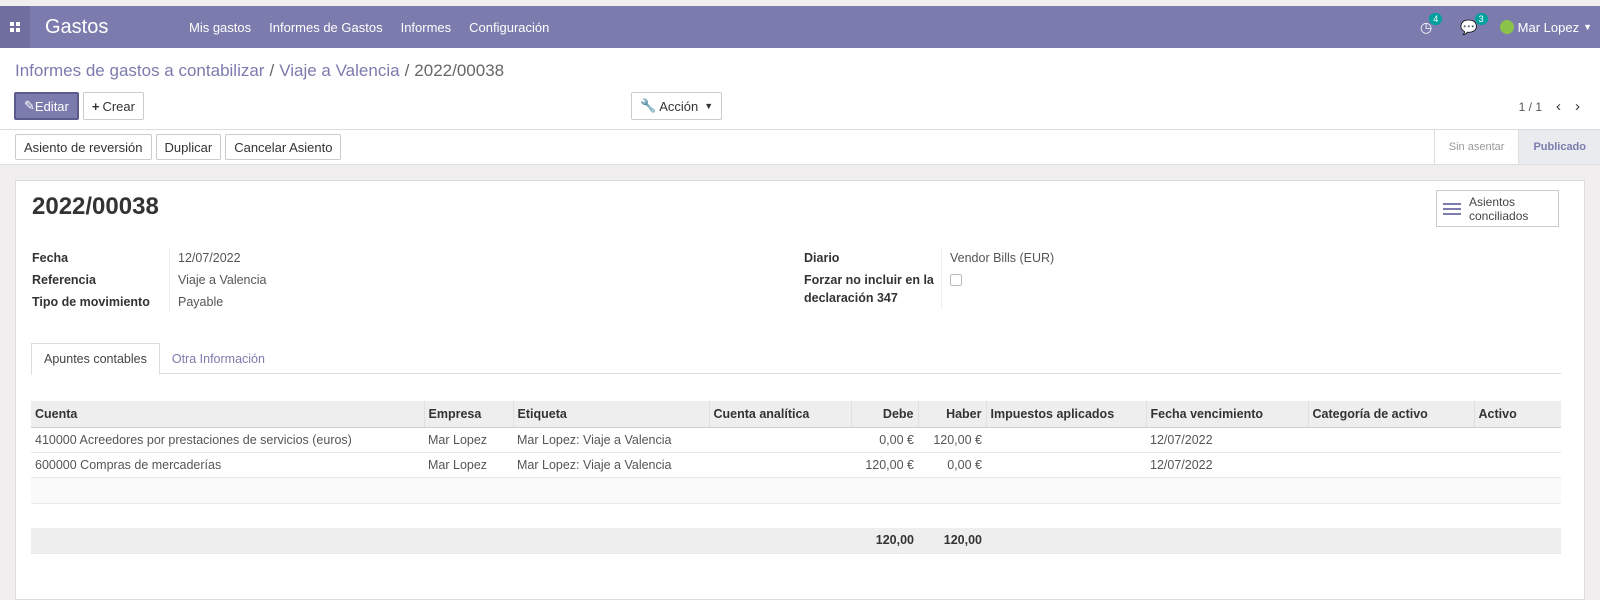  I want to click on stage-posted: Publicado, so click(1559, 147).